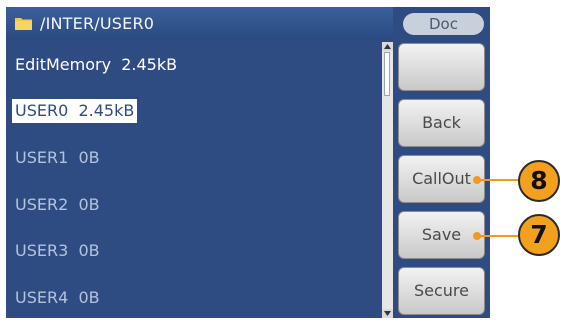 This screenshot has width=571, height=323. I want to click on file-name: USER0, so click(42, 110).